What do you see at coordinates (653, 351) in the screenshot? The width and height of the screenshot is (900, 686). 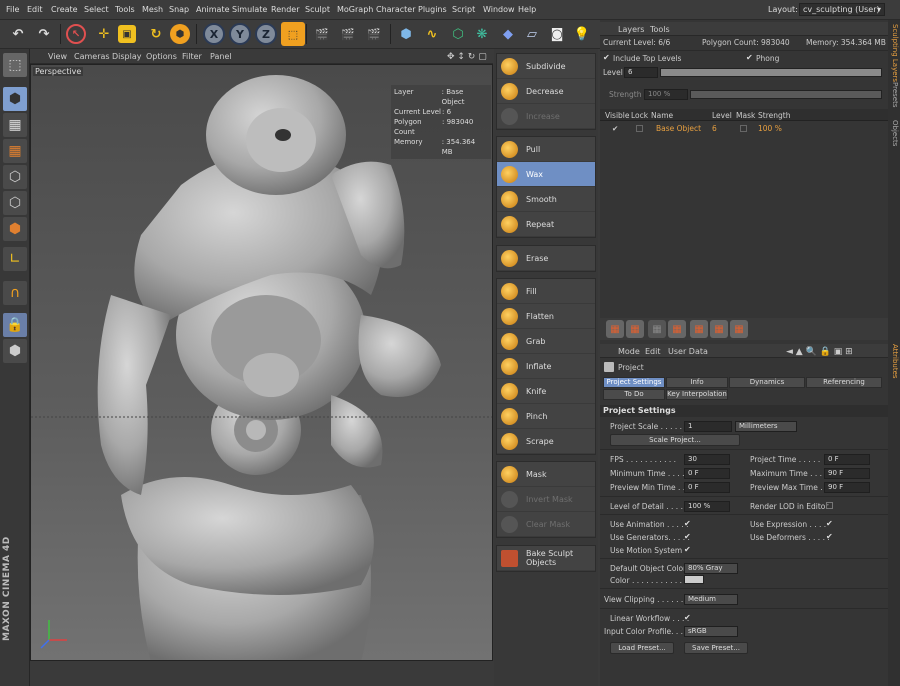 I see `attr-menu-edit: Edit` at bounding box center [653, 351].